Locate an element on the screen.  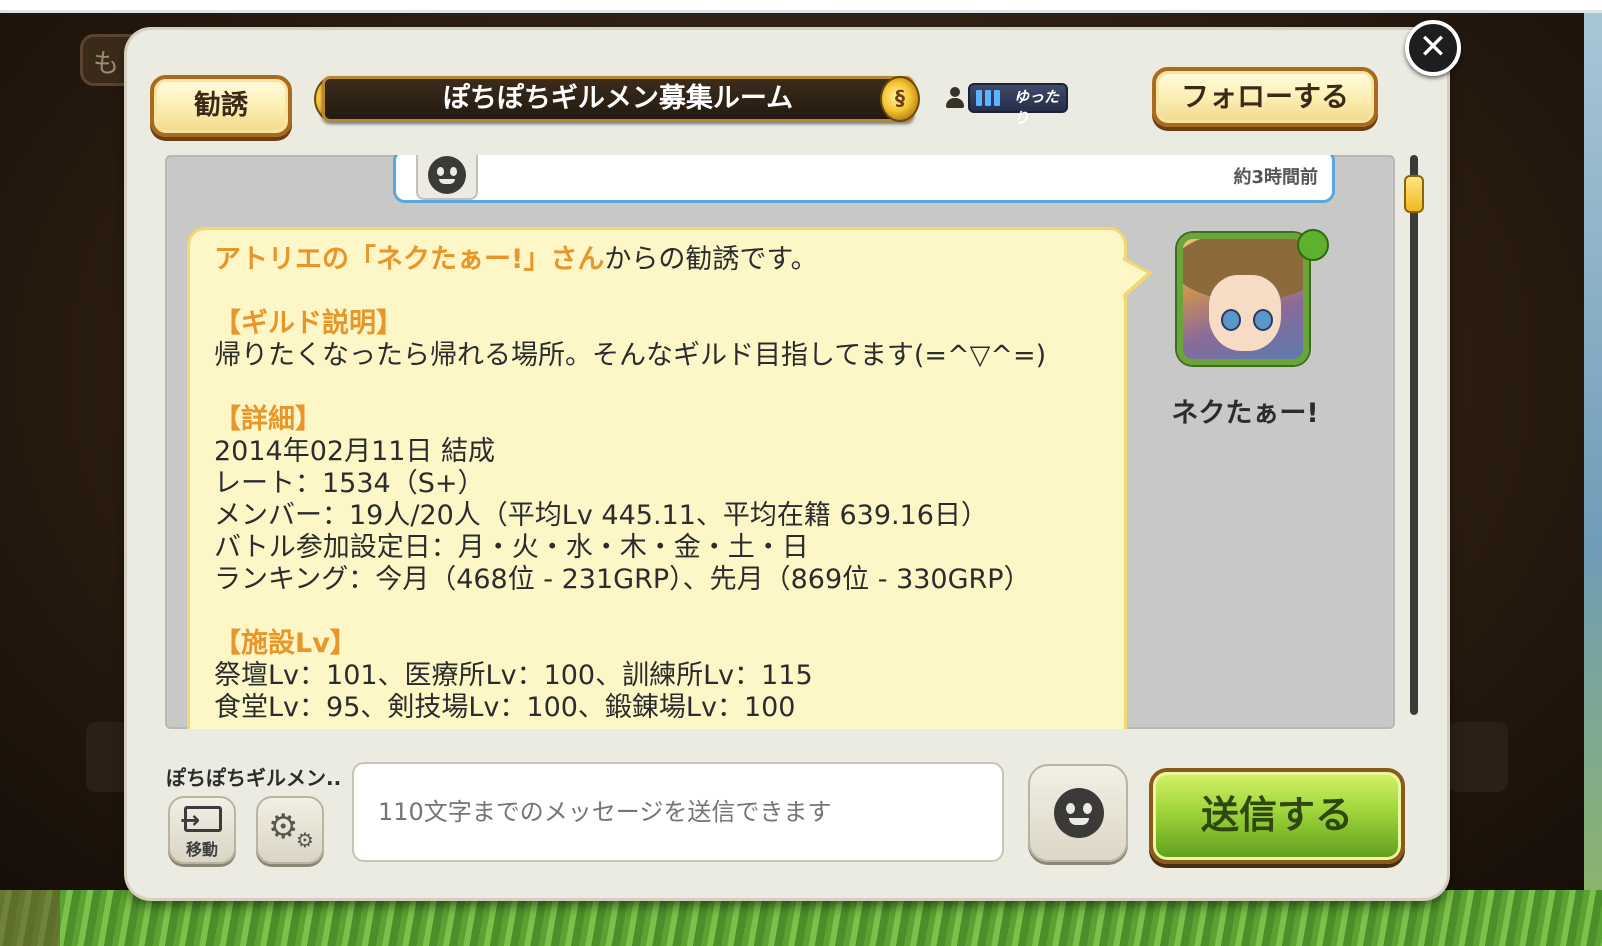
ornament-right-icon: § is located at coordinates (900, 99).